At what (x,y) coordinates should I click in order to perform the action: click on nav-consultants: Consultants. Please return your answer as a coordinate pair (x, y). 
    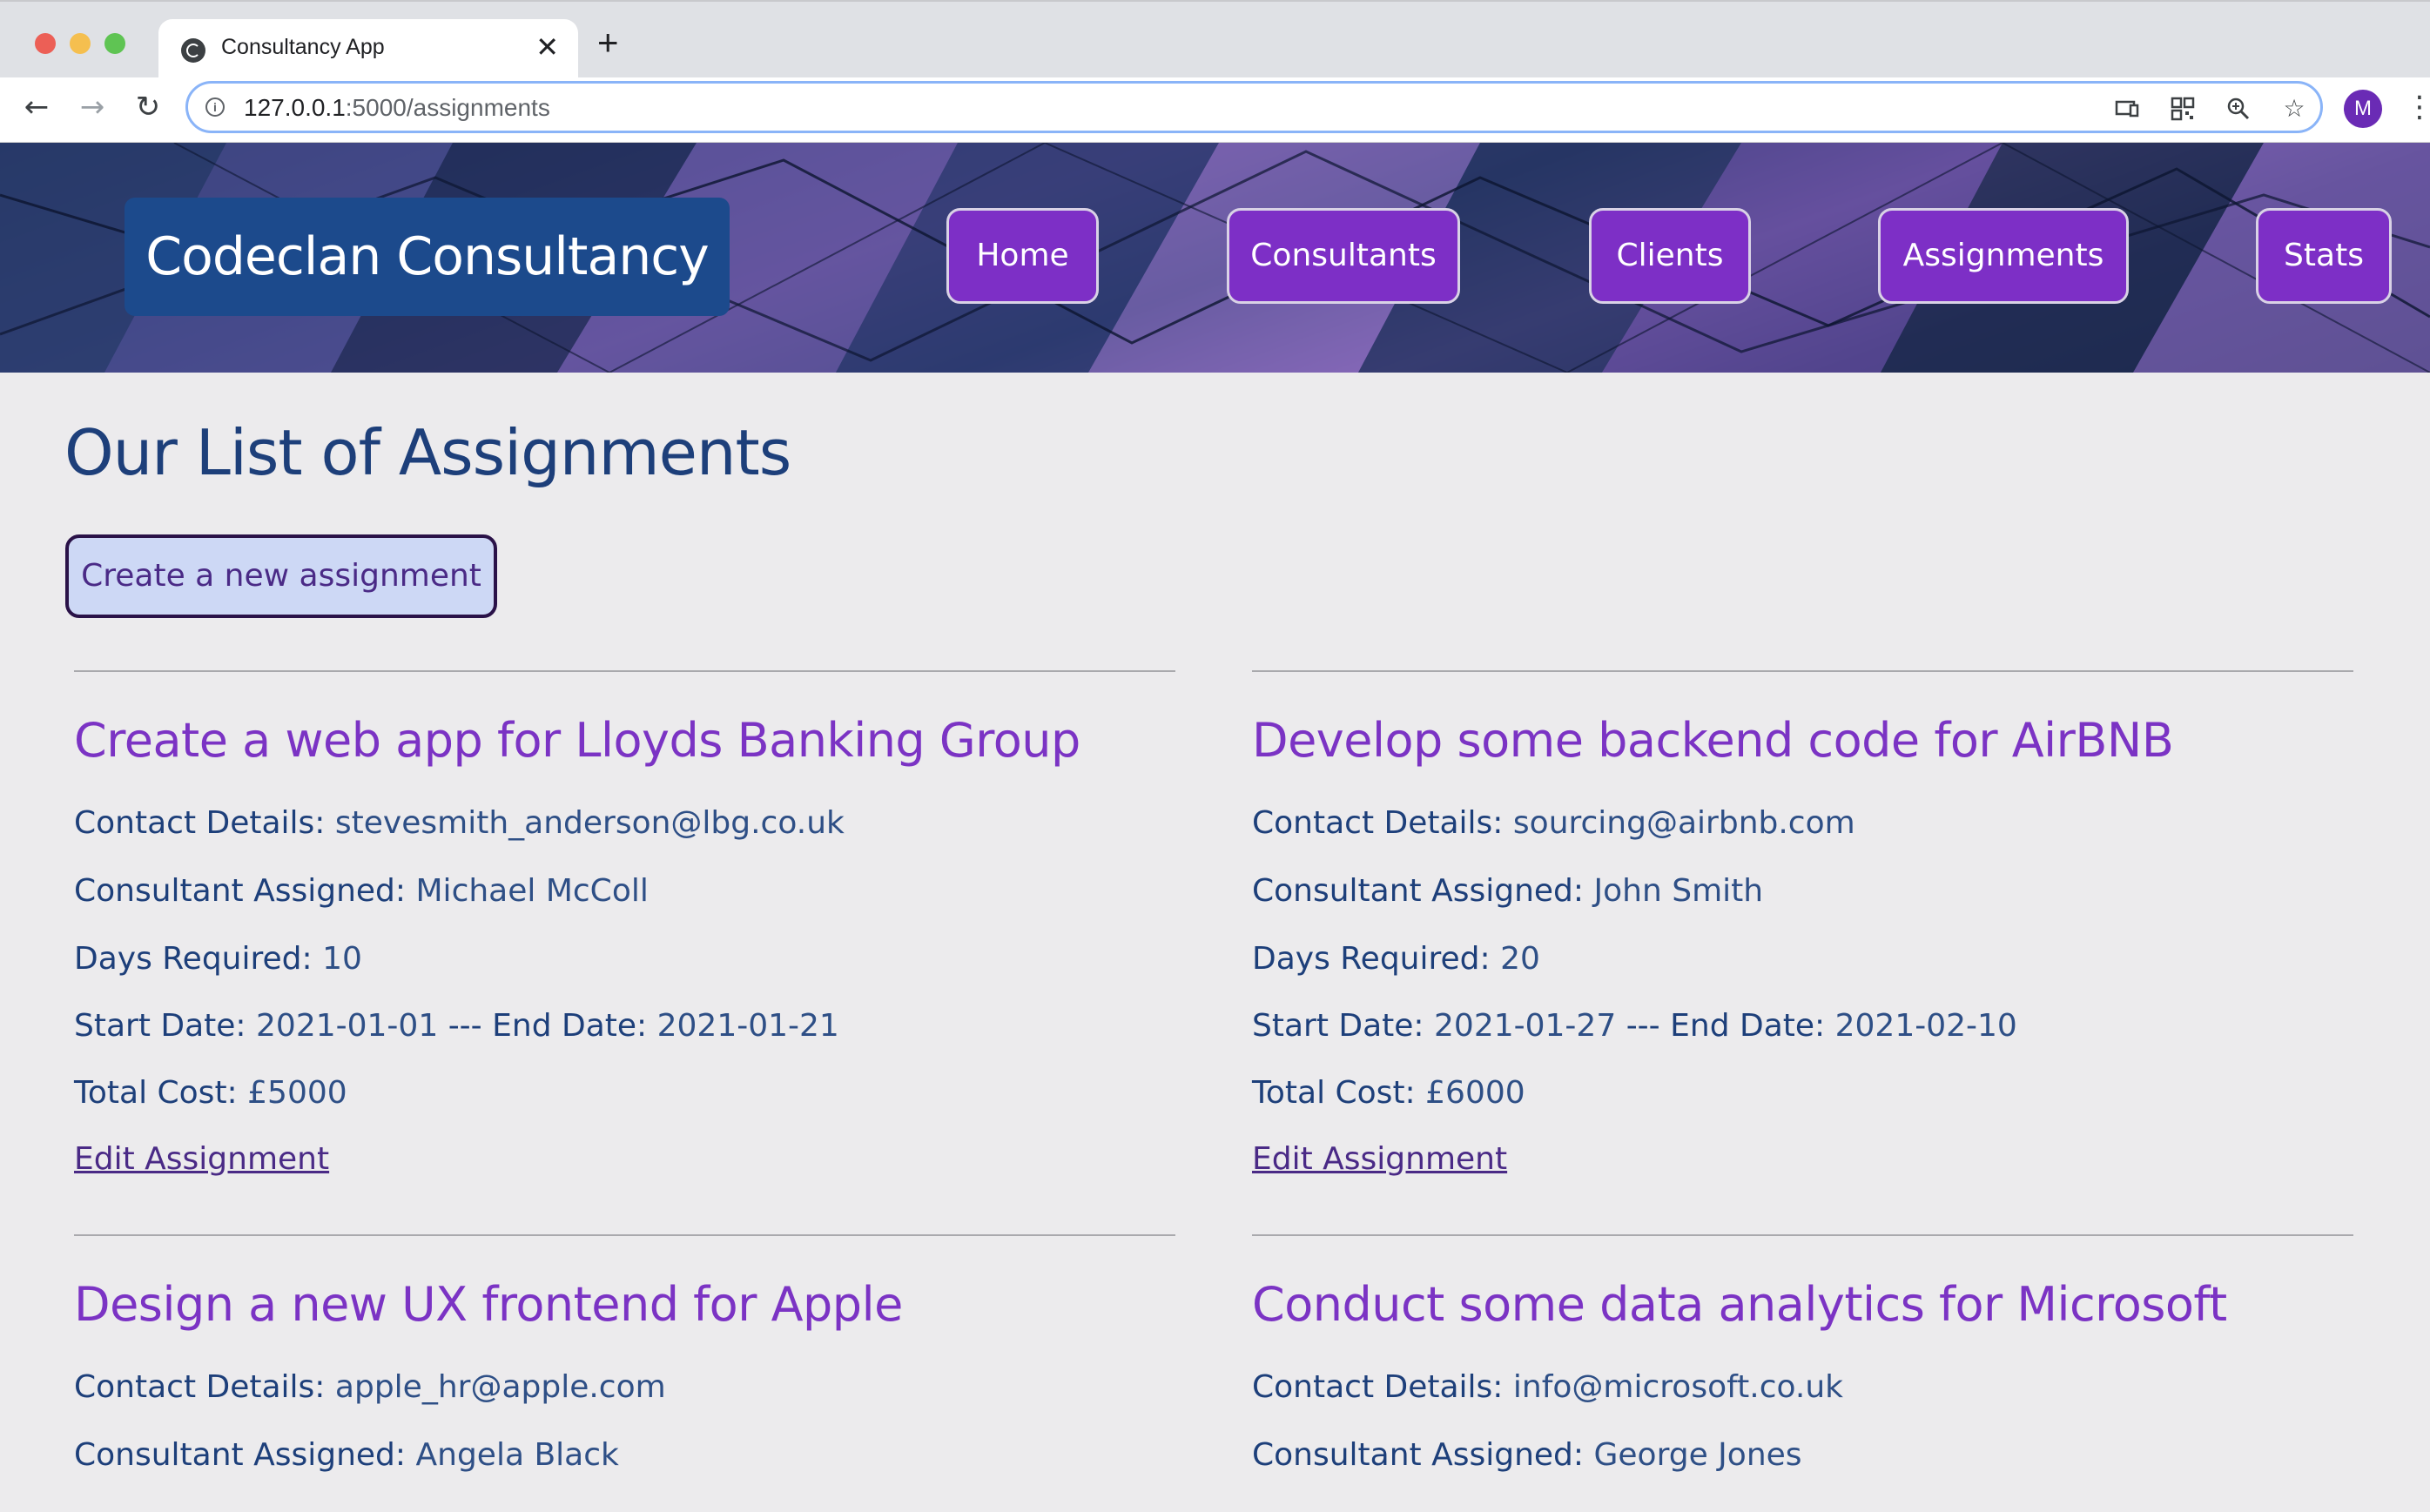
    Looking at the image, I should click on (1343, 256).